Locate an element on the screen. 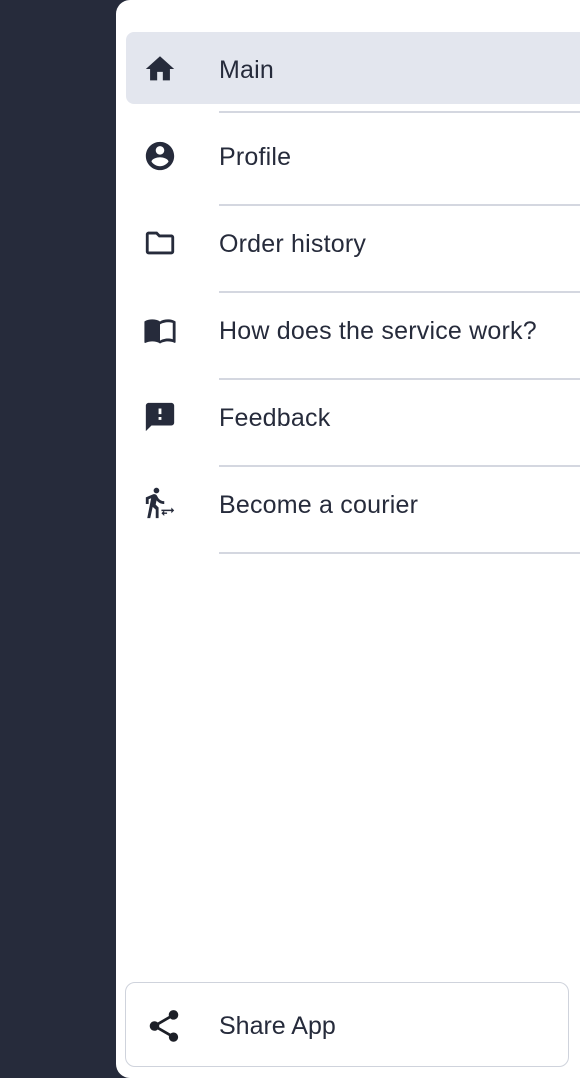 The width and height of the screenshot is (580, 1078). menu-item-label: How does the service work? is located at coordinates (378, 331).